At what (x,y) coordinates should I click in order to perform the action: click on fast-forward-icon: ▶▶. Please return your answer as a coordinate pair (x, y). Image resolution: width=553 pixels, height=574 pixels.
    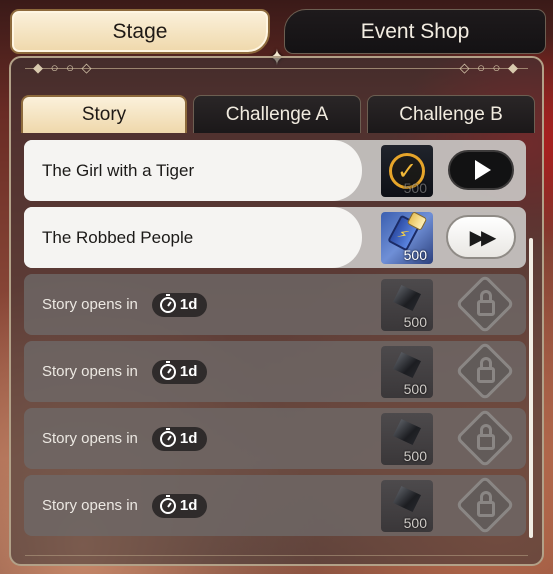
    Looking at the image, I should click on (483, 237).